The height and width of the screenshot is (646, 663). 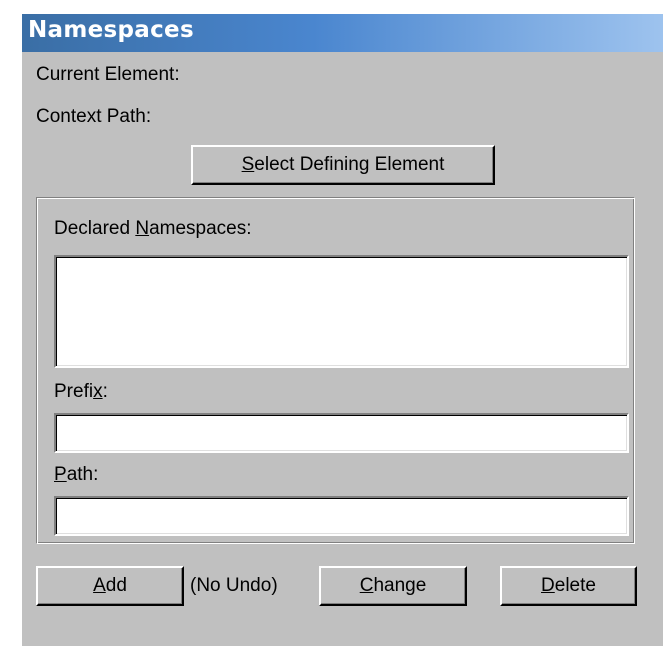 I want to click on path-label-suffix: ath:, so click(x=82, y=474).